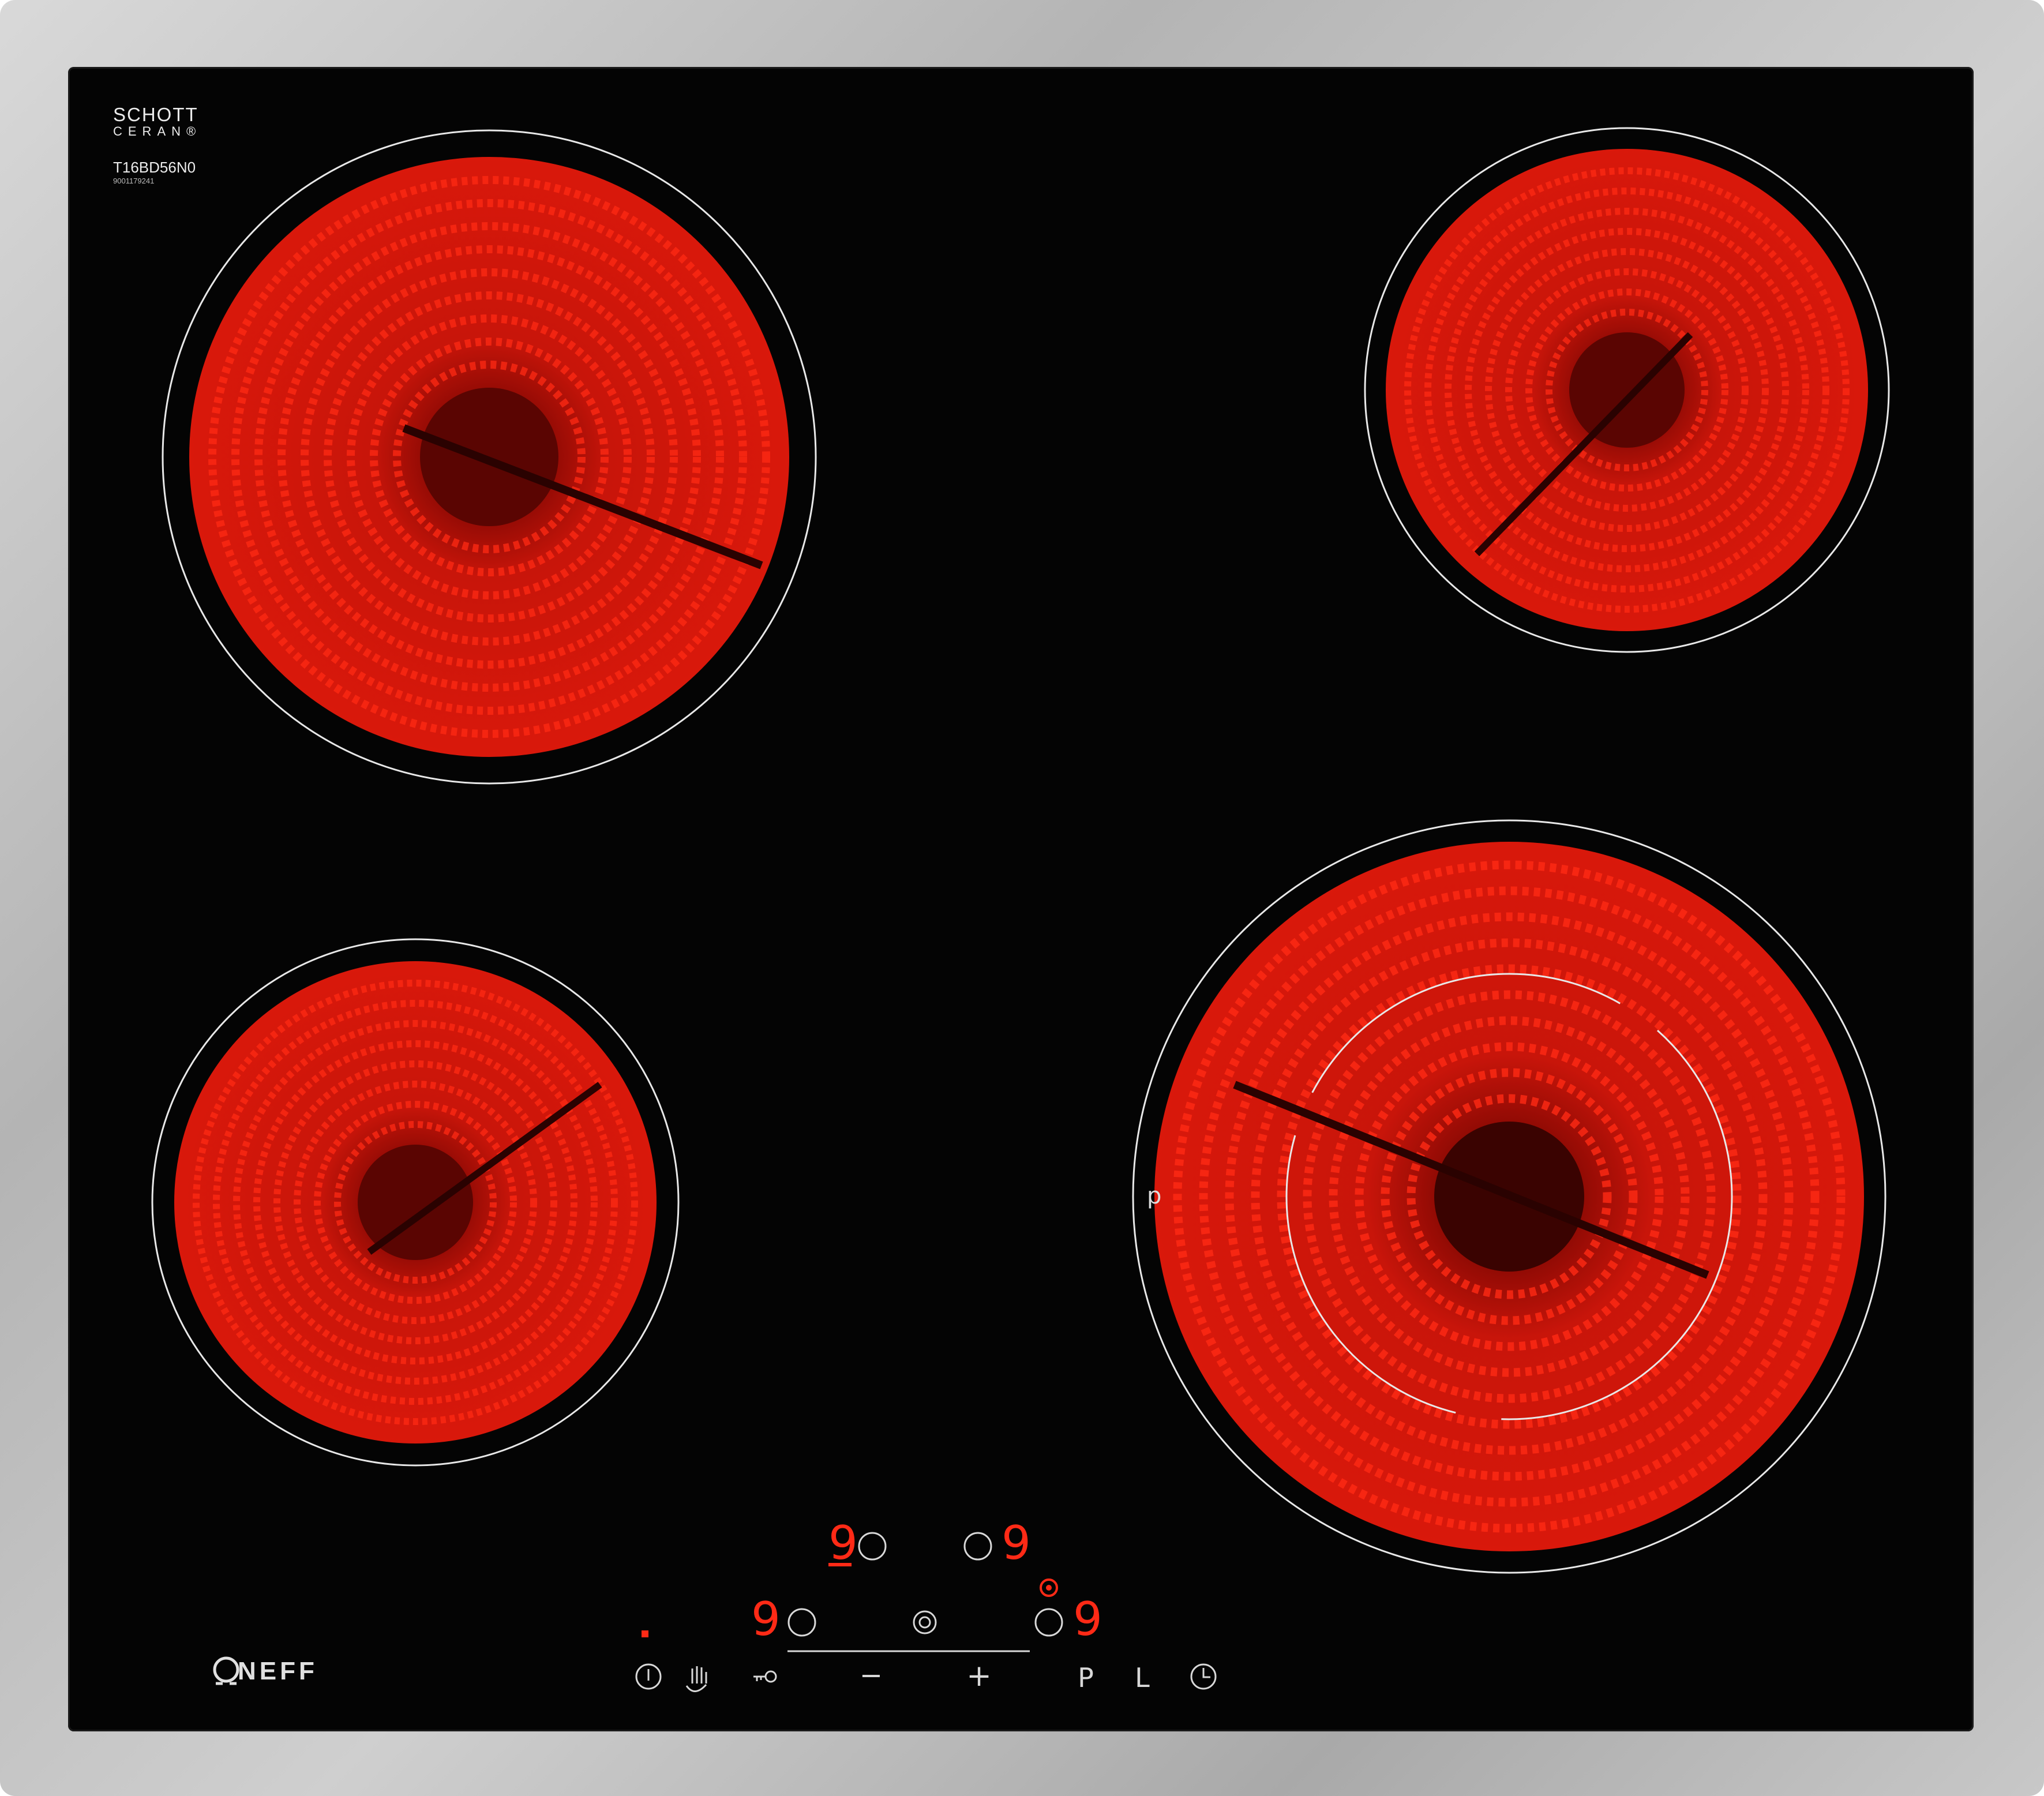 The width and height of the screenshot is (2044, 1796). I want to click on power-button, so click(649, 1677).